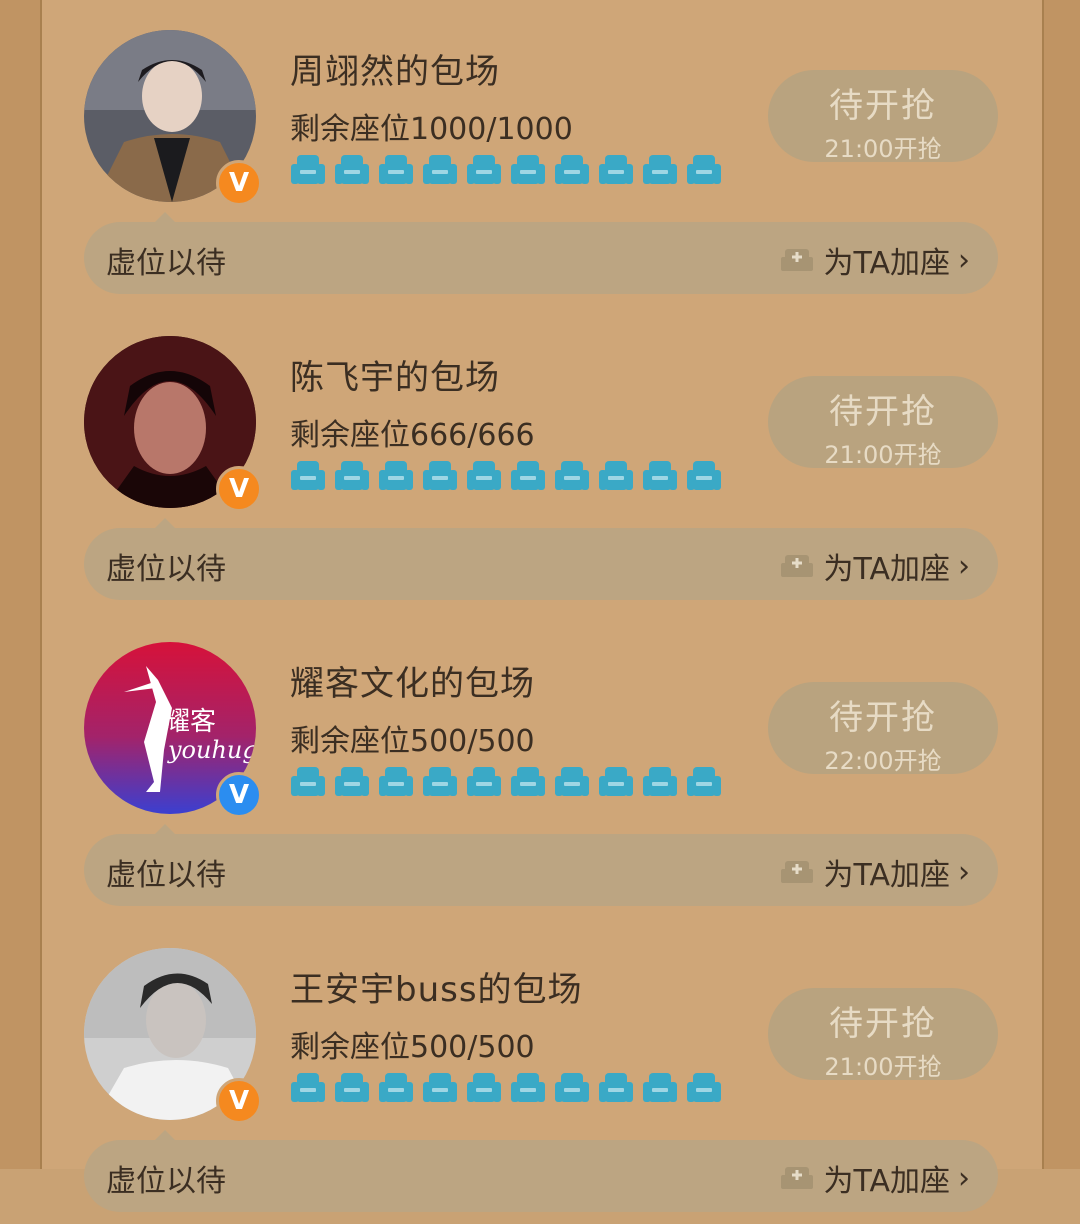  What do you see at coordinates (883, 761) in the screenshot?
I see `grab-time: 22:00开抢` at bounding box center [883, 761].